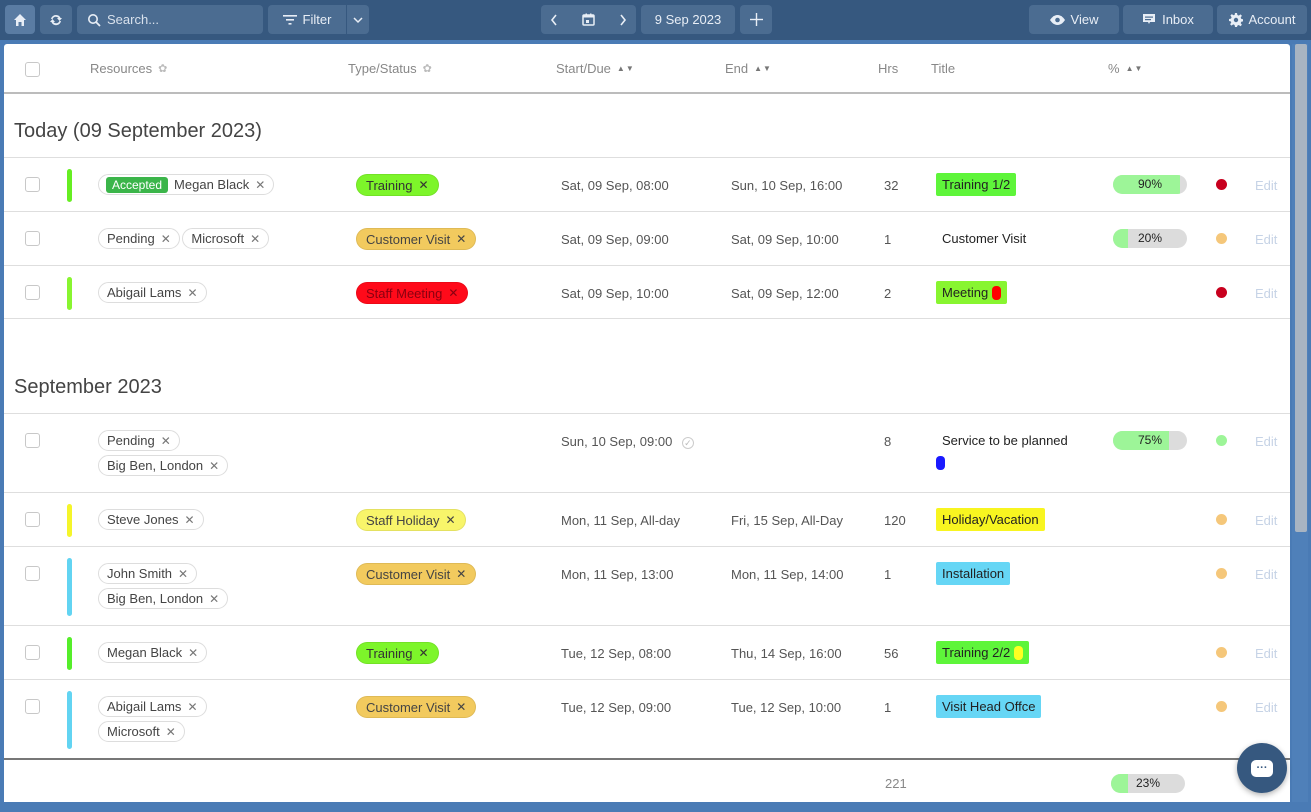 The image size is (1311, 812). Describe the element at coordinates (411, 520) in the screenshot. I see `type-status-chip: Staff Holiday ✕` at that location.